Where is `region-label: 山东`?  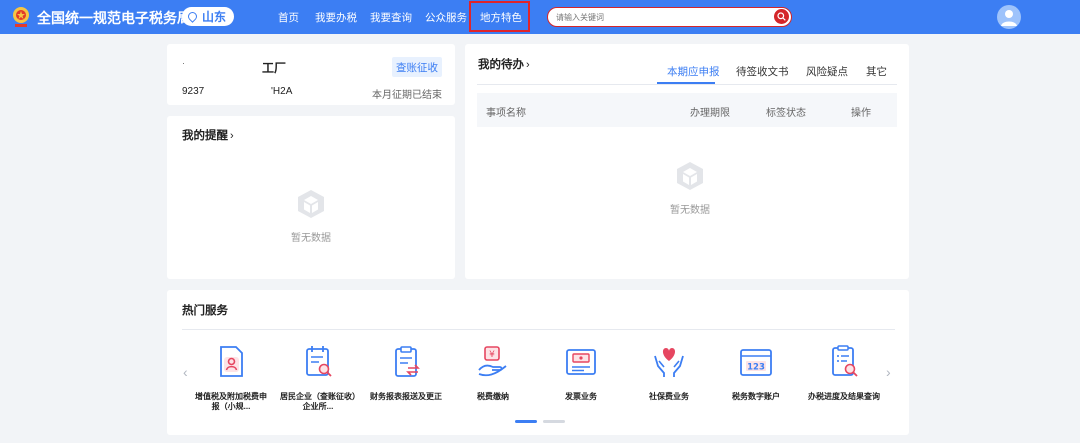 region-label: 山东 is located at coordinates (214, 17).